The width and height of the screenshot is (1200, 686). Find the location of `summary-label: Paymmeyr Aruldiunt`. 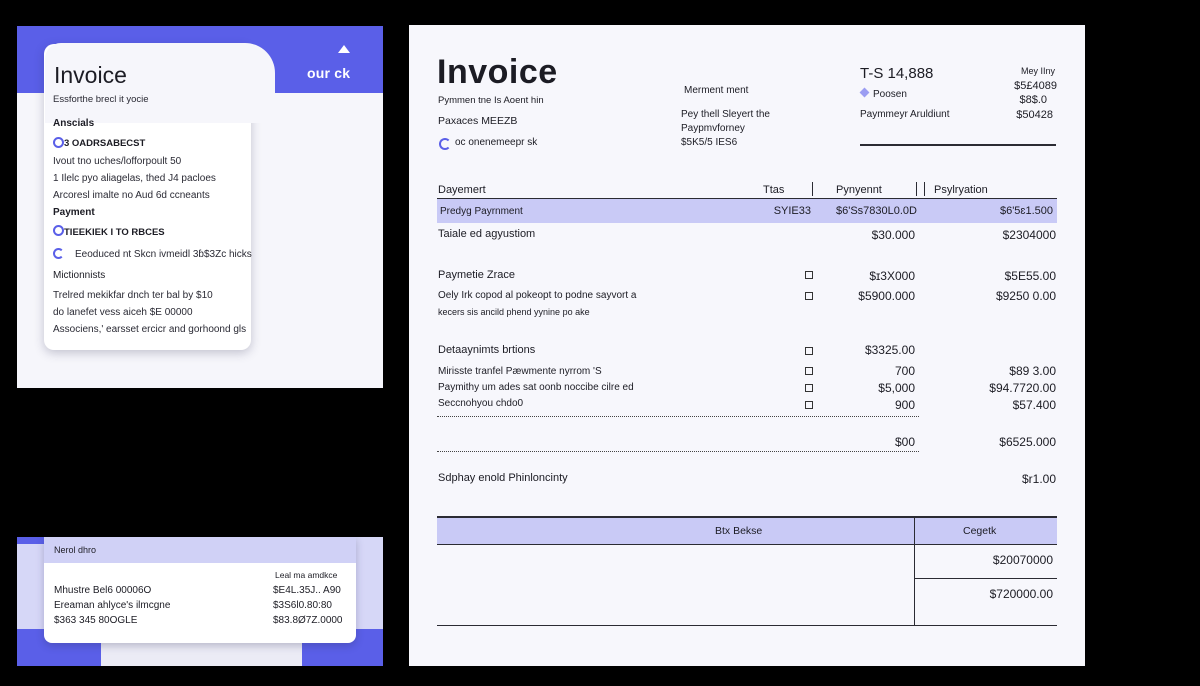

summary-label: Paymmeyr Aruldiunt is located at coordinates (905, 114).